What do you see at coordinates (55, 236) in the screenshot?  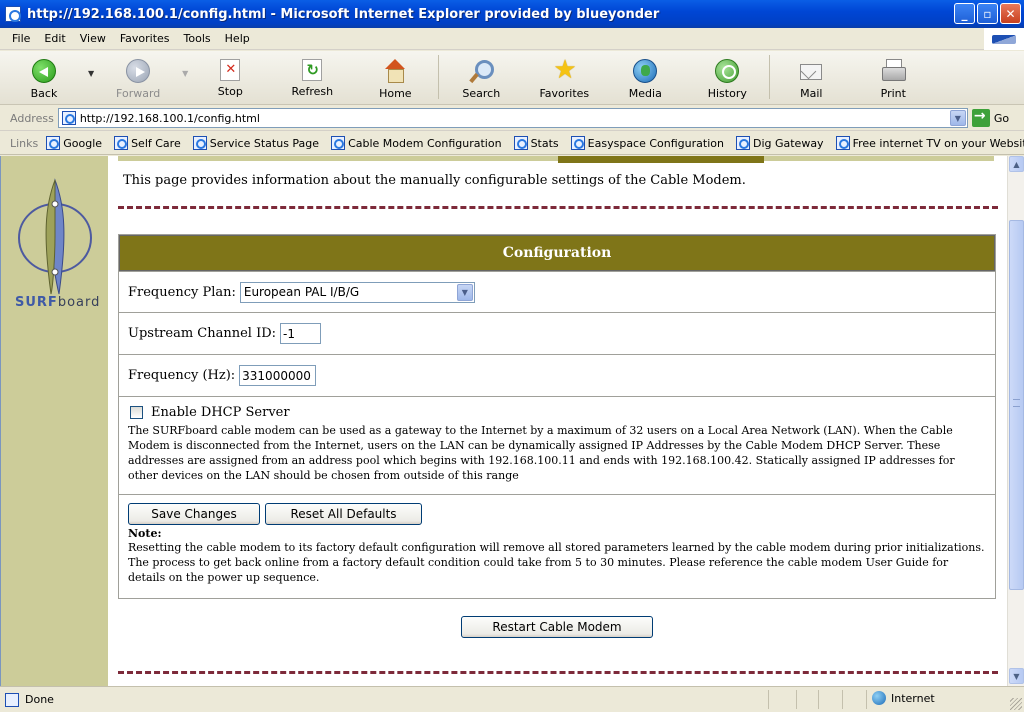 I see `surfboard-logo-icon` at bounding box center [55, 236].